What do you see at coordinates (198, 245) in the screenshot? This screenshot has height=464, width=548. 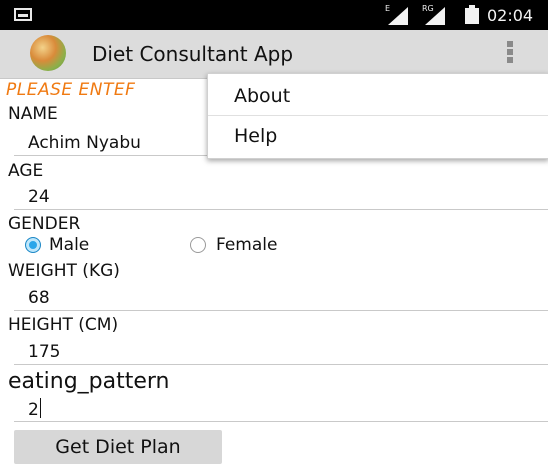 I see `female-radio` at bounding box center [198, 245].